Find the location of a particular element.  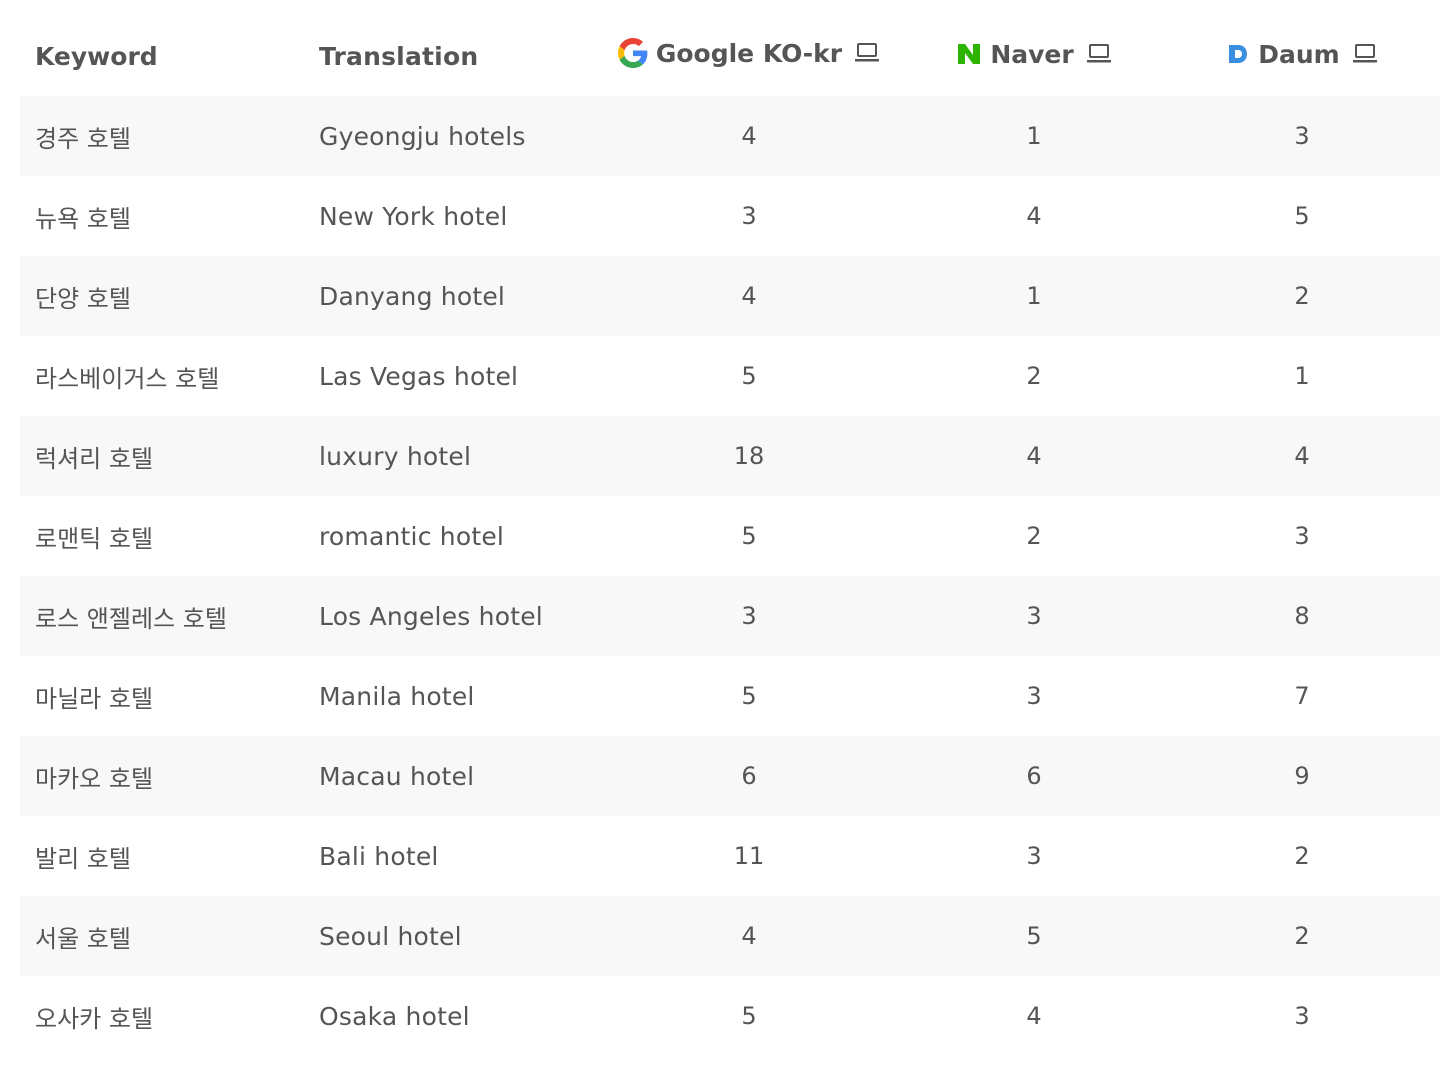

translation-cell: Danyang hotel is located at coordinates (412, 296).